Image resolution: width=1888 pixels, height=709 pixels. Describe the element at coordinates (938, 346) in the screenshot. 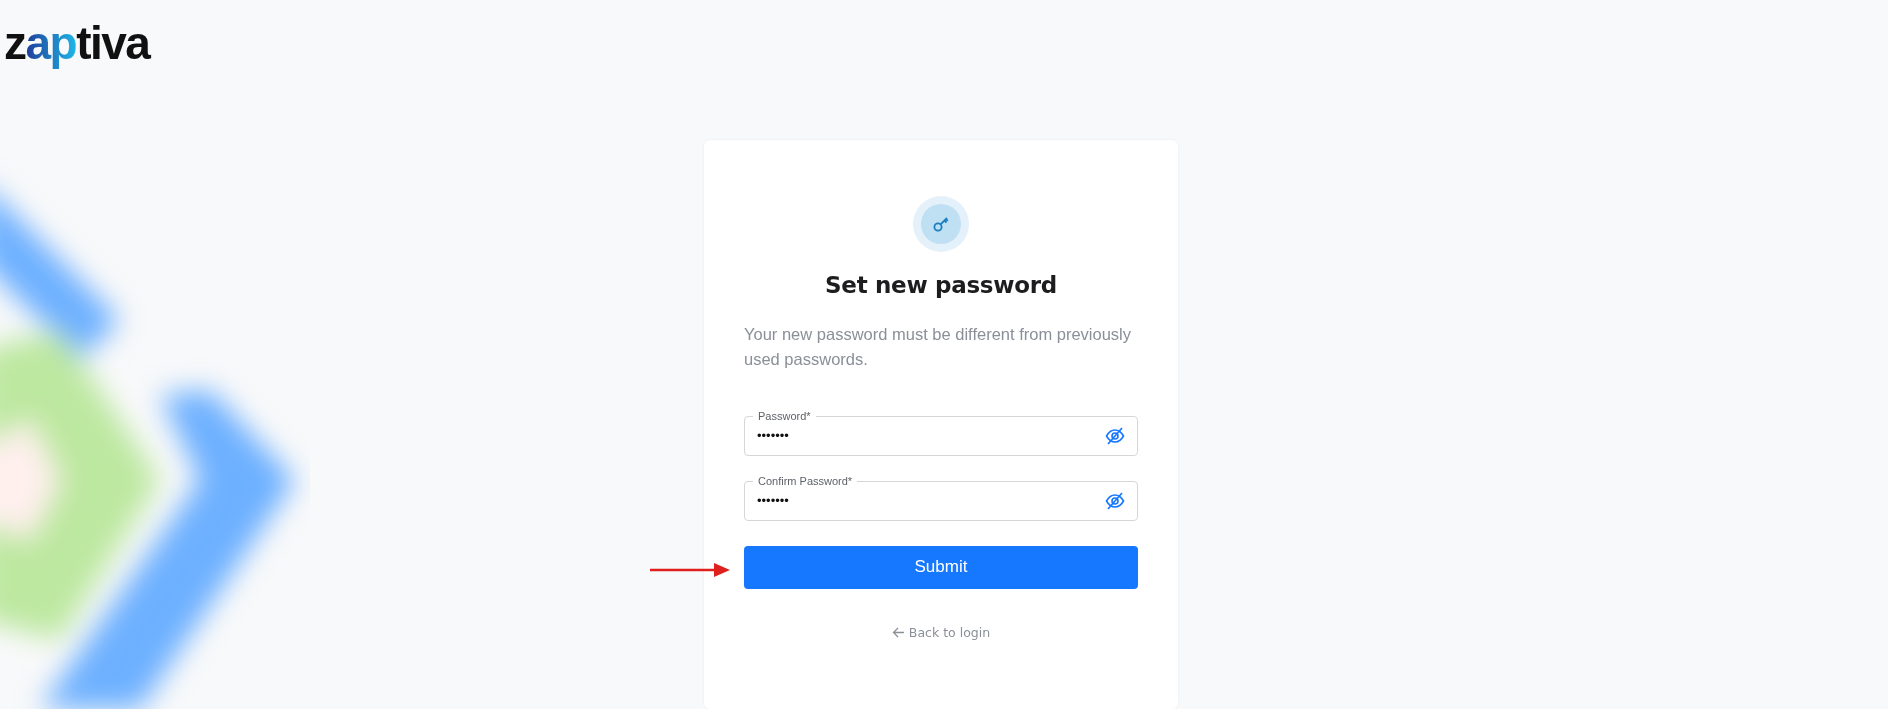

I see `instruction-text: Your new password must be different from previously used passwords.` at that location.